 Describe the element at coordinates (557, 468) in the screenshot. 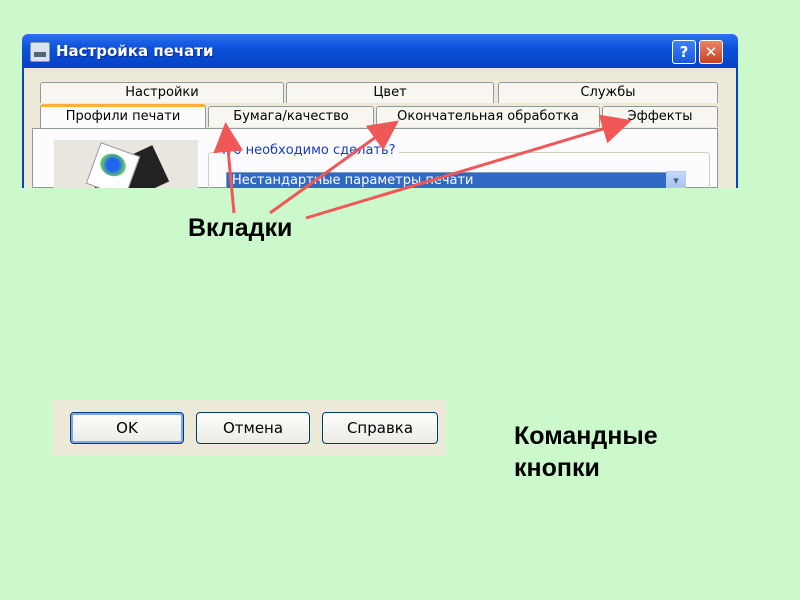

I see `buttons-annotation-line2: кнопки` at that location.